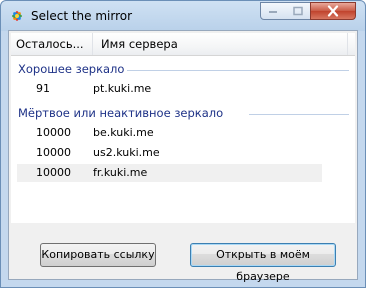  Describe the element at coordinates (183, 15) in the screenshot. I see `title-bar: Select the mirror` at that location.